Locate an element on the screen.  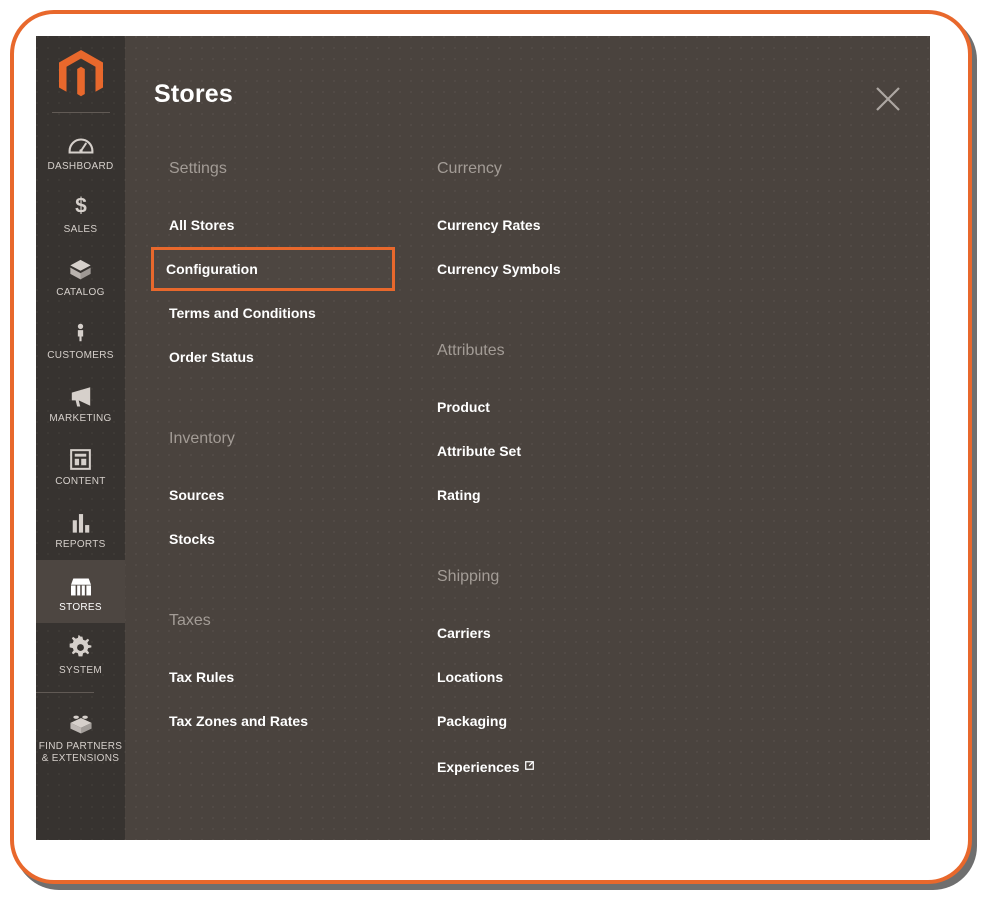
sidebar-item-label: FIND PARTNERS & EXTENSIONS is located at coordinates (80, 752).